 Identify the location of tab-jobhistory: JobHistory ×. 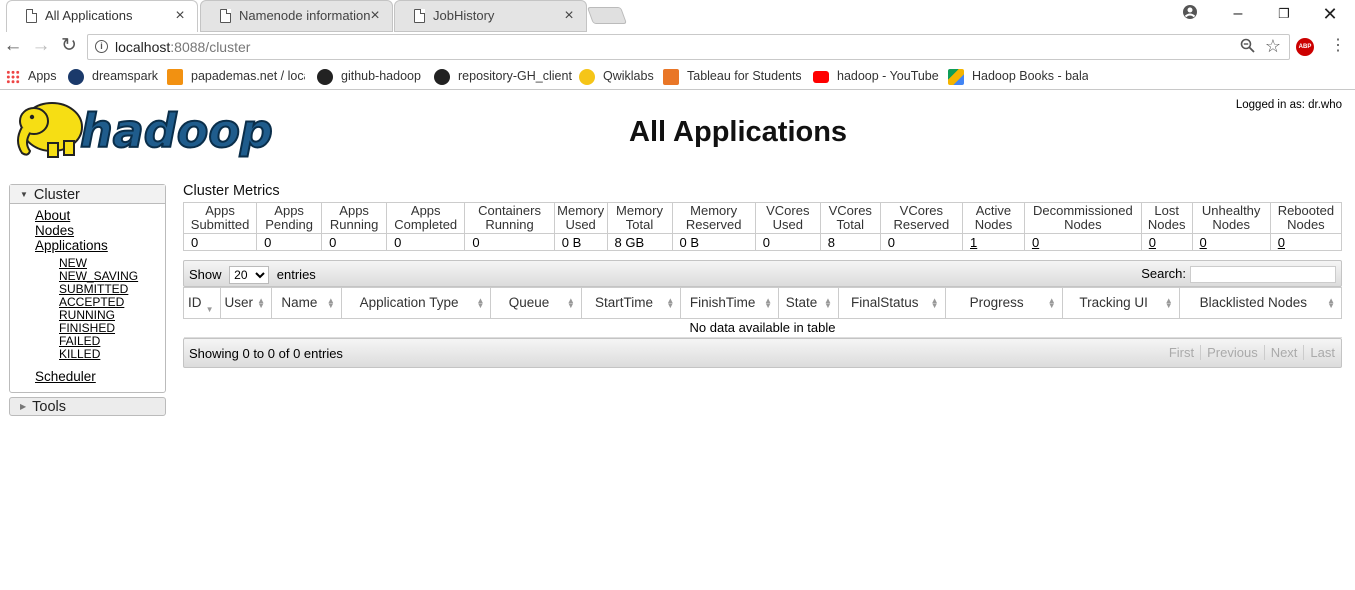
(490, 16).